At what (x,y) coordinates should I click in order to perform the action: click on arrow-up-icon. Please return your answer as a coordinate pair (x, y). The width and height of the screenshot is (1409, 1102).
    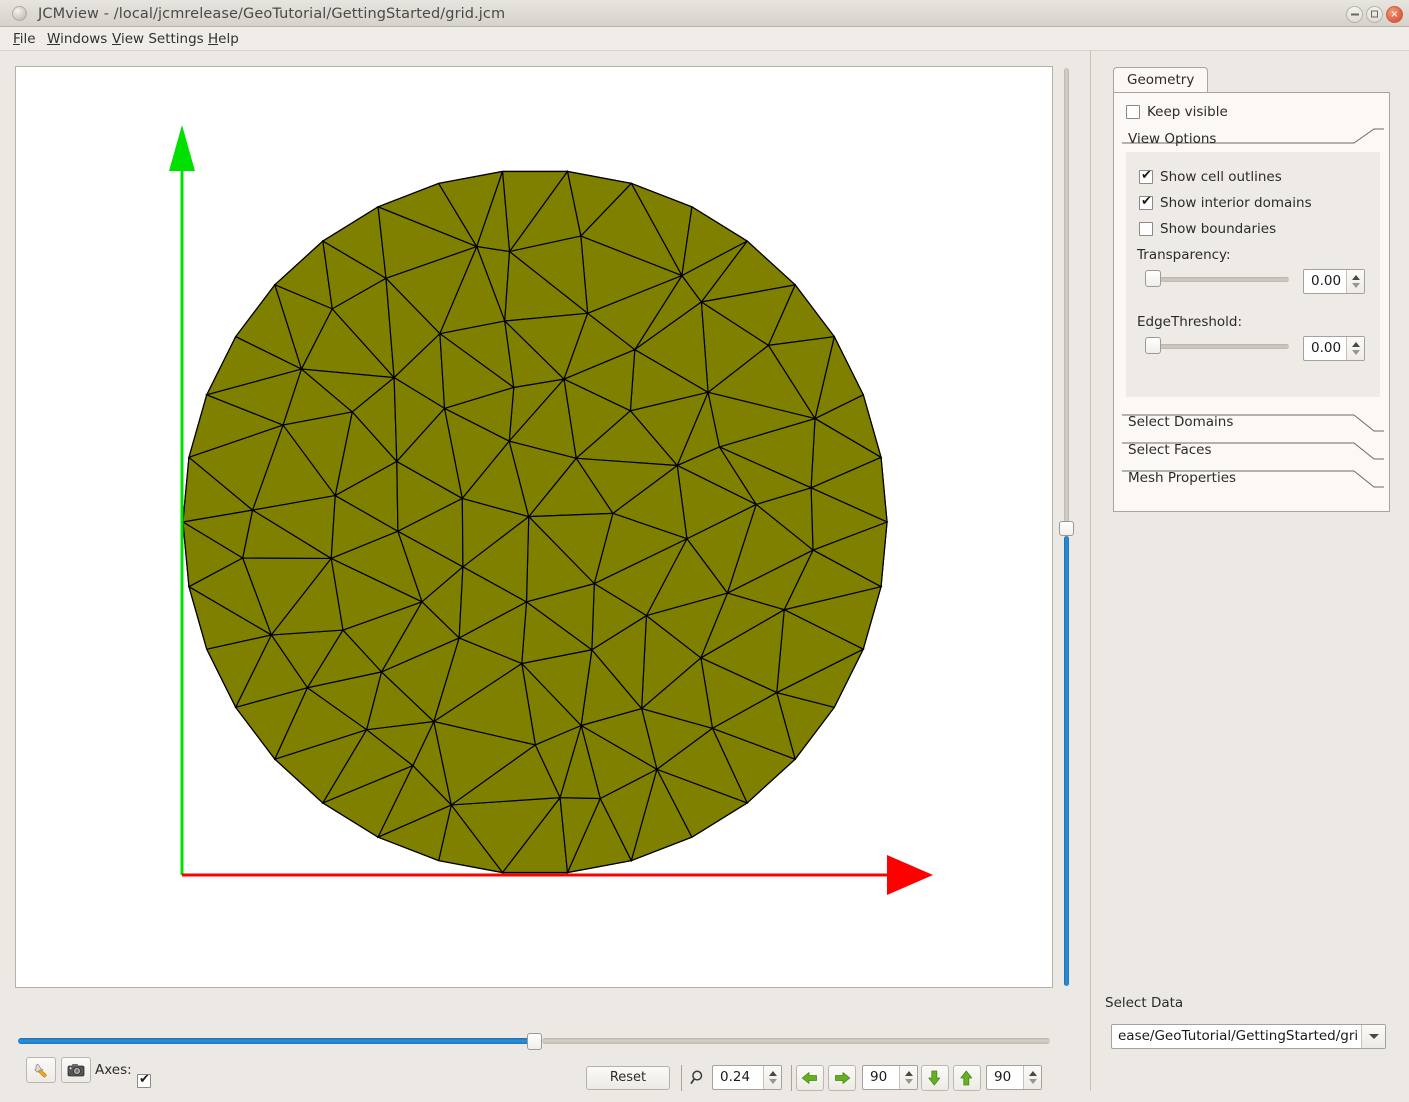
    Looking at the image, I should click on (966, 1078).